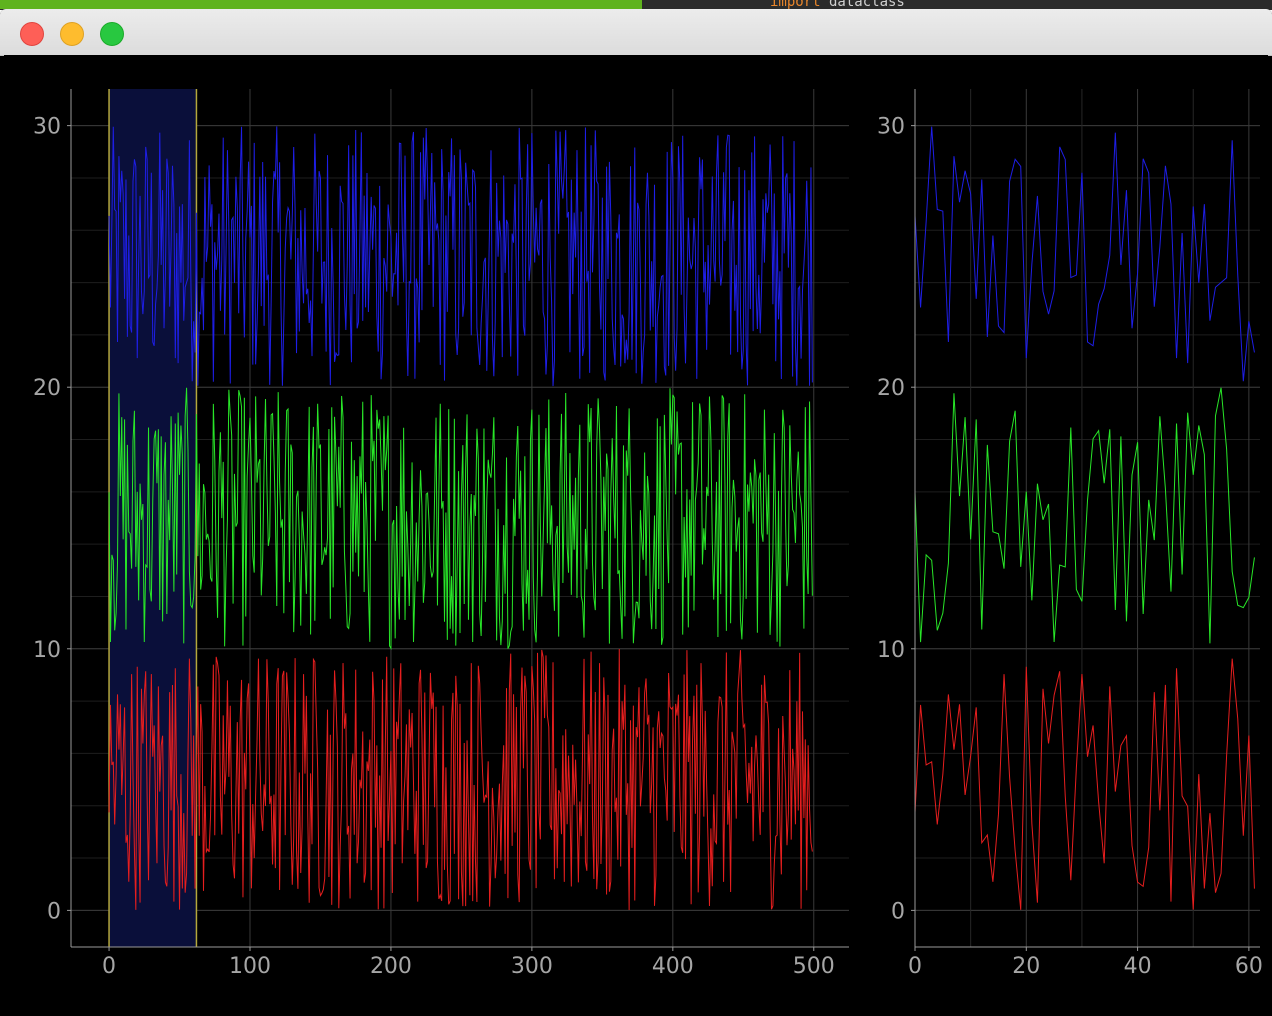 Image resolution: width=1272 pixels, height=1016 pixels. I want to click on x-tick-label: 100, so click(250, 966).